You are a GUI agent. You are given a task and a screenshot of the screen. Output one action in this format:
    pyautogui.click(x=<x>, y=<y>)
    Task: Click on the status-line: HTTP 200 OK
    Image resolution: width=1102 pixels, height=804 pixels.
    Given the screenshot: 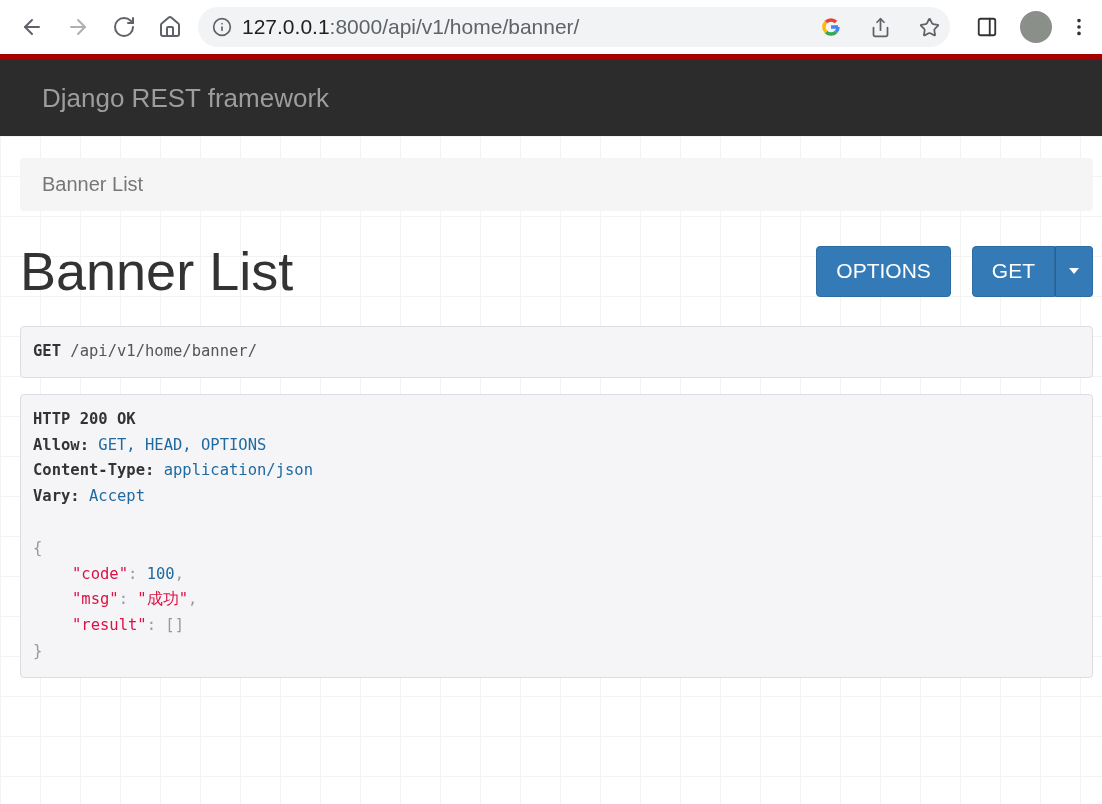 What is the action you would take?
    pyautogui.click(x=84, y=418)
    